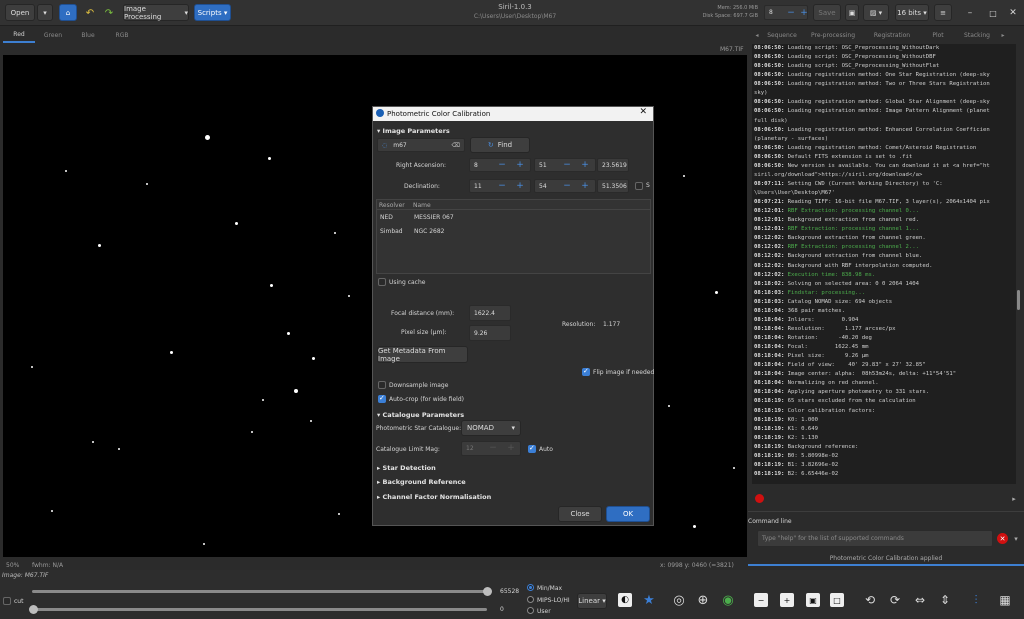  Describe the element at coordinates (759, 498) in the screenshot. I see `stop-icon` at that location.